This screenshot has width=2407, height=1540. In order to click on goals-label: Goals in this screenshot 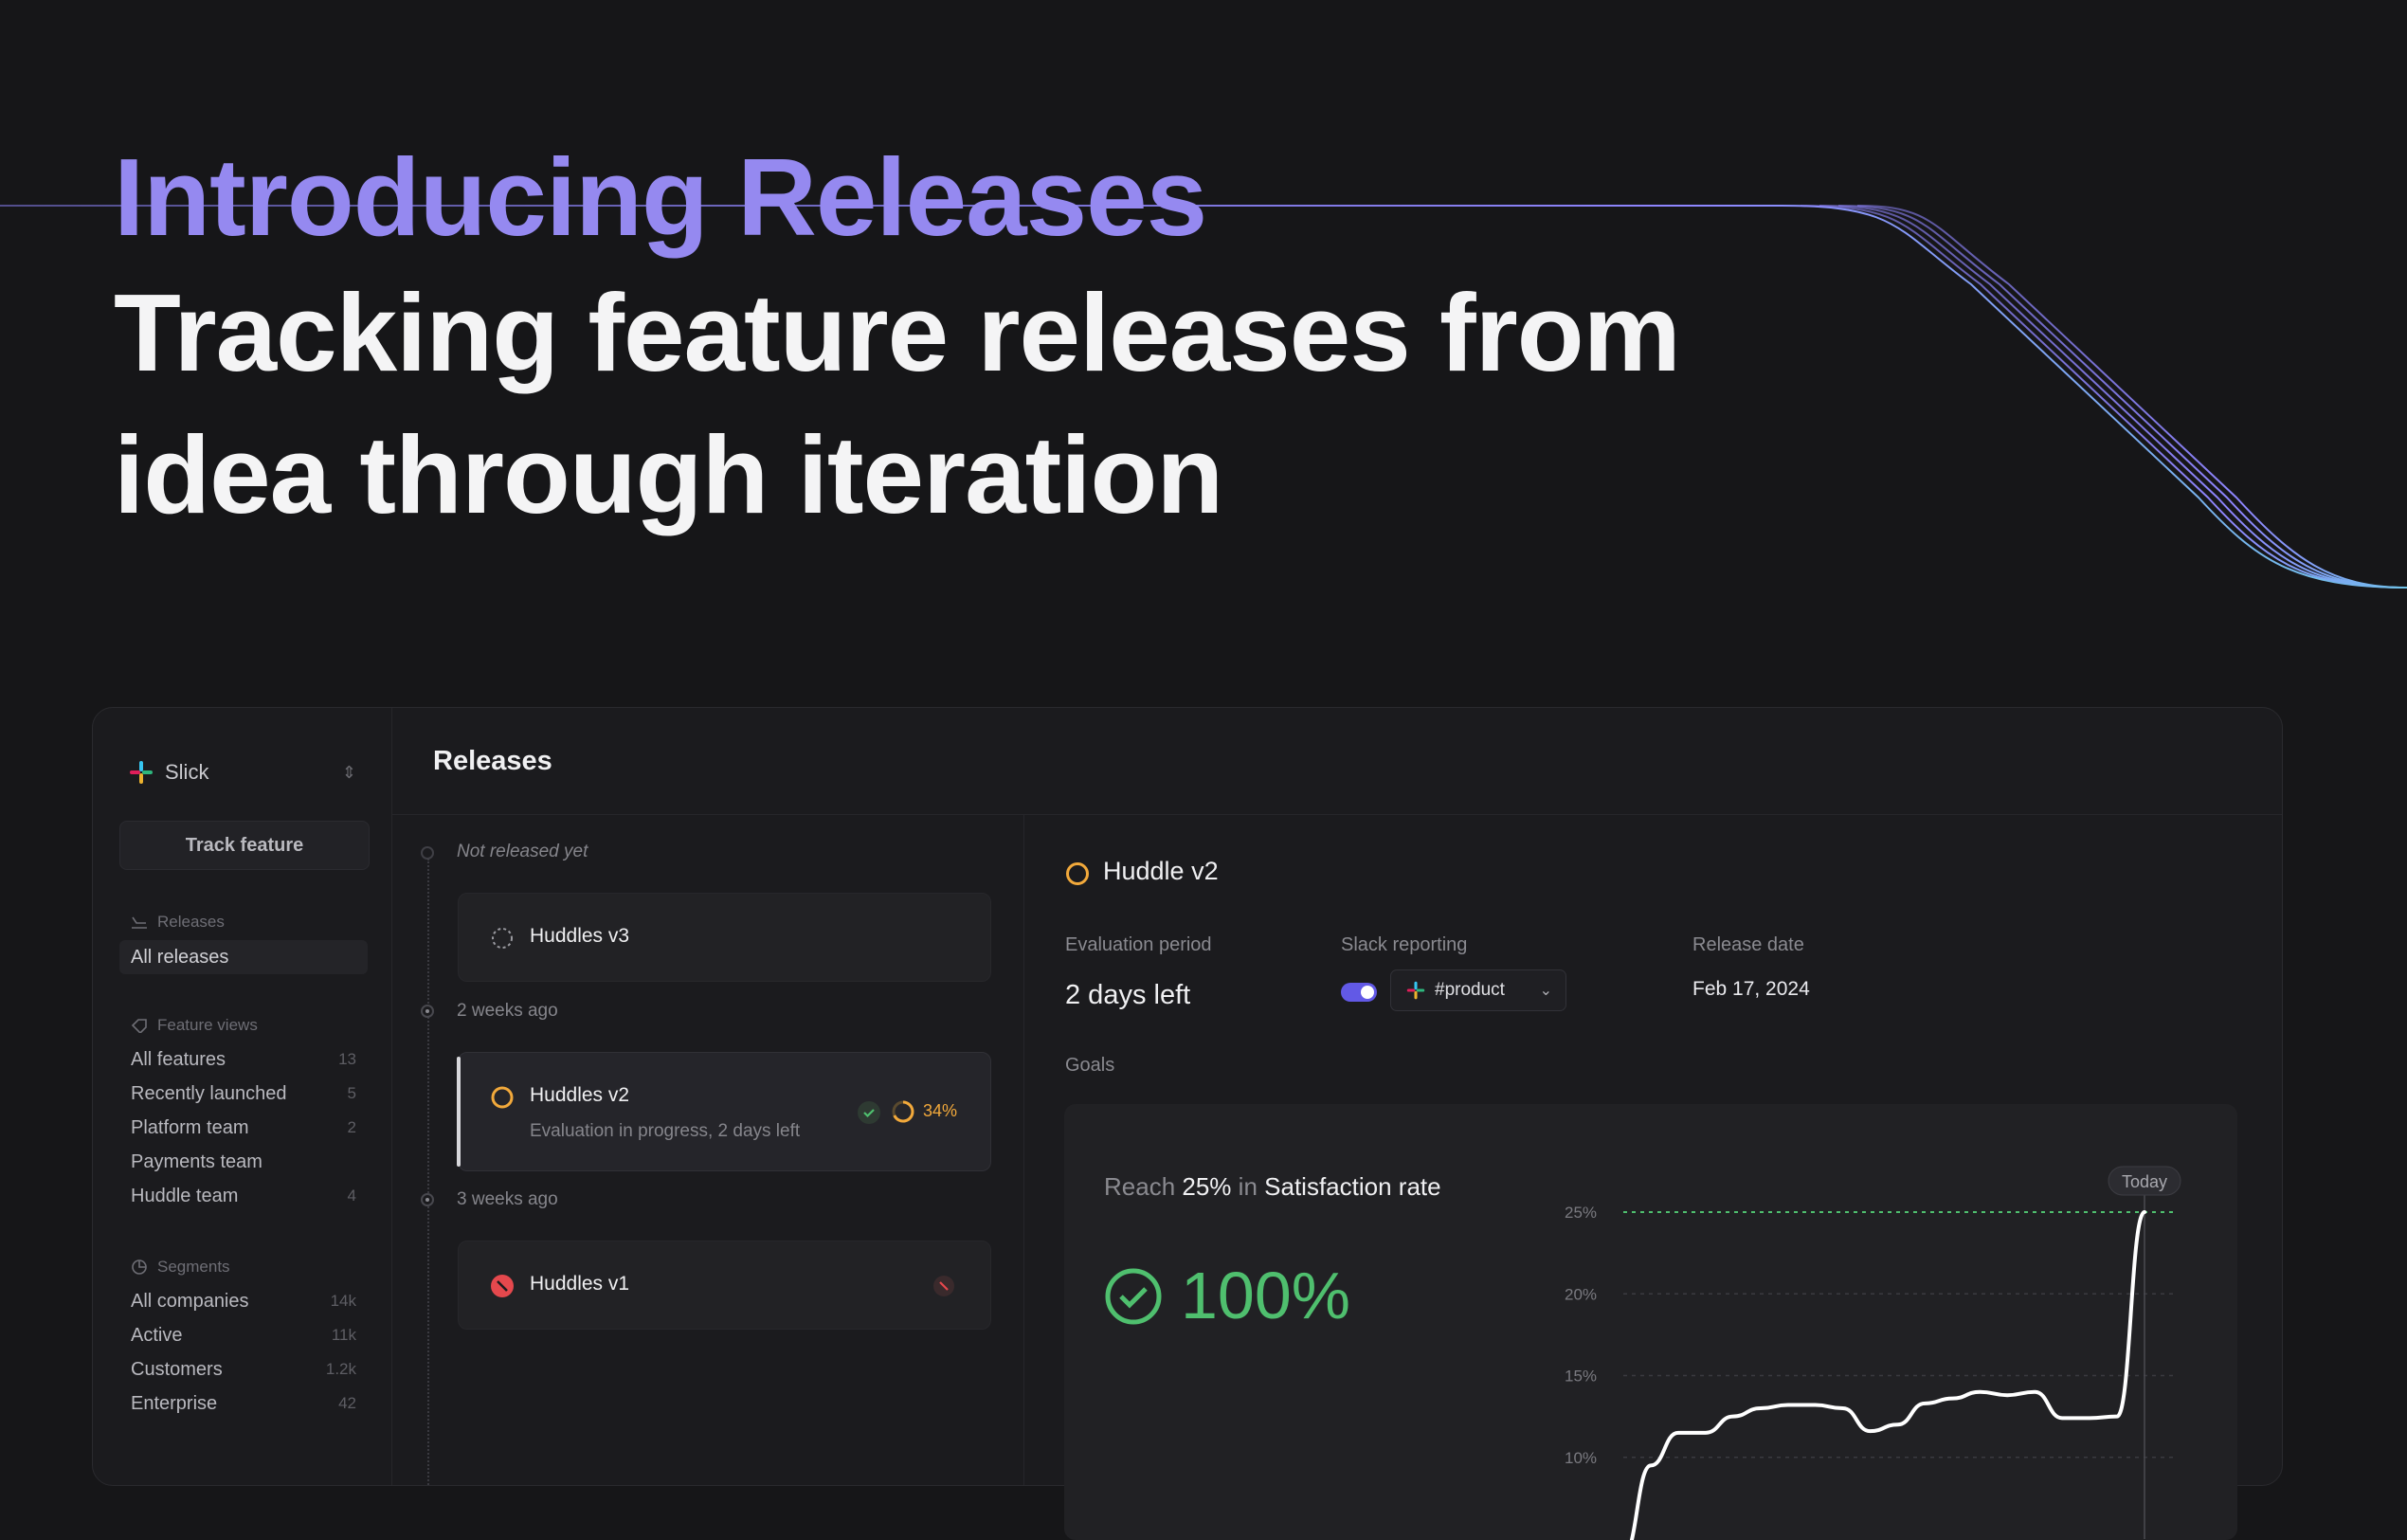, I will do `click(1090, 1065)`.